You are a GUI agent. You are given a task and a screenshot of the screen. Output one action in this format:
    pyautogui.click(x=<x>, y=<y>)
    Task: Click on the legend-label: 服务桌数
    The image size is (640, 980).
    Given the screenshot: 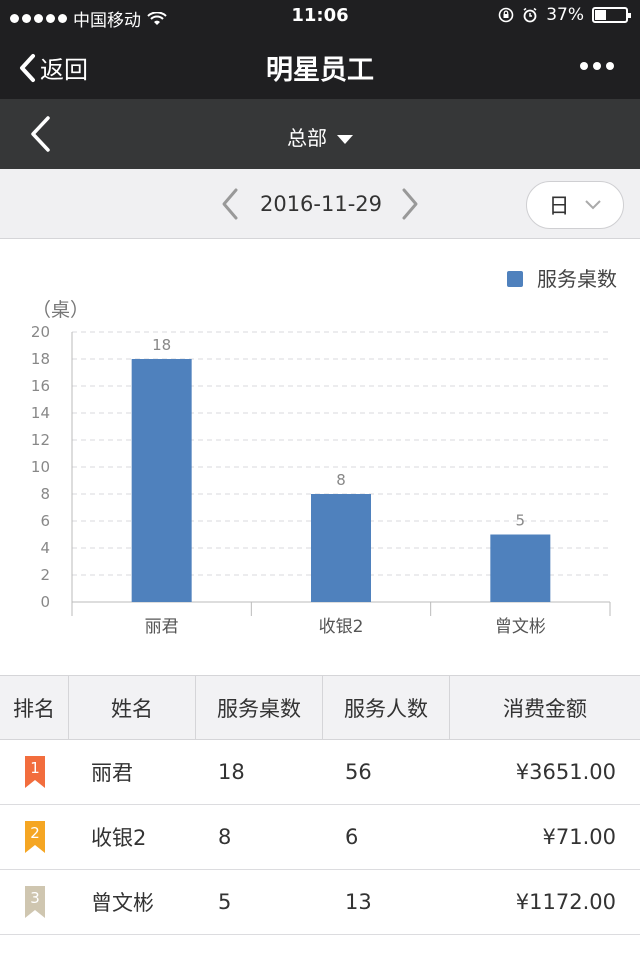 What is the action you would take?
    pyautogui.click(x=577, y=279)
    